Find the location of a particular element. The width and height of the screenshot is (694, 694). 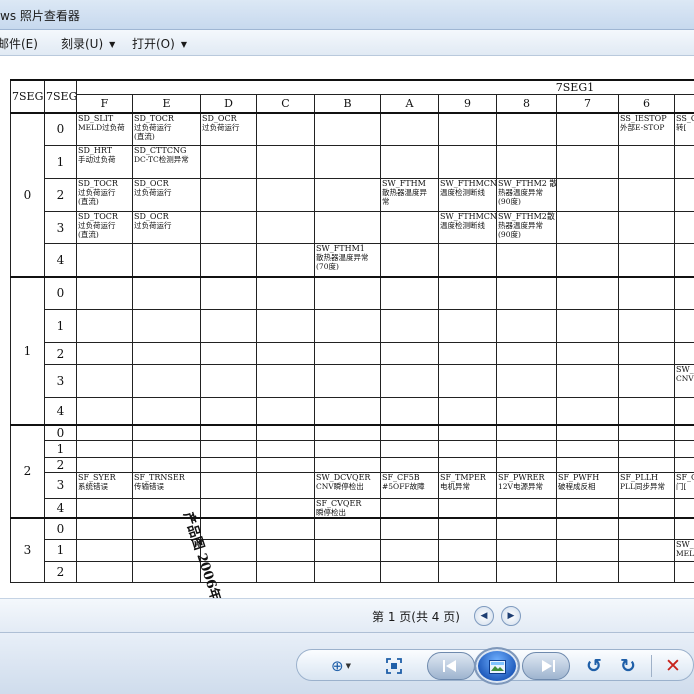

column-header: A is located at coordinates (409, 103).